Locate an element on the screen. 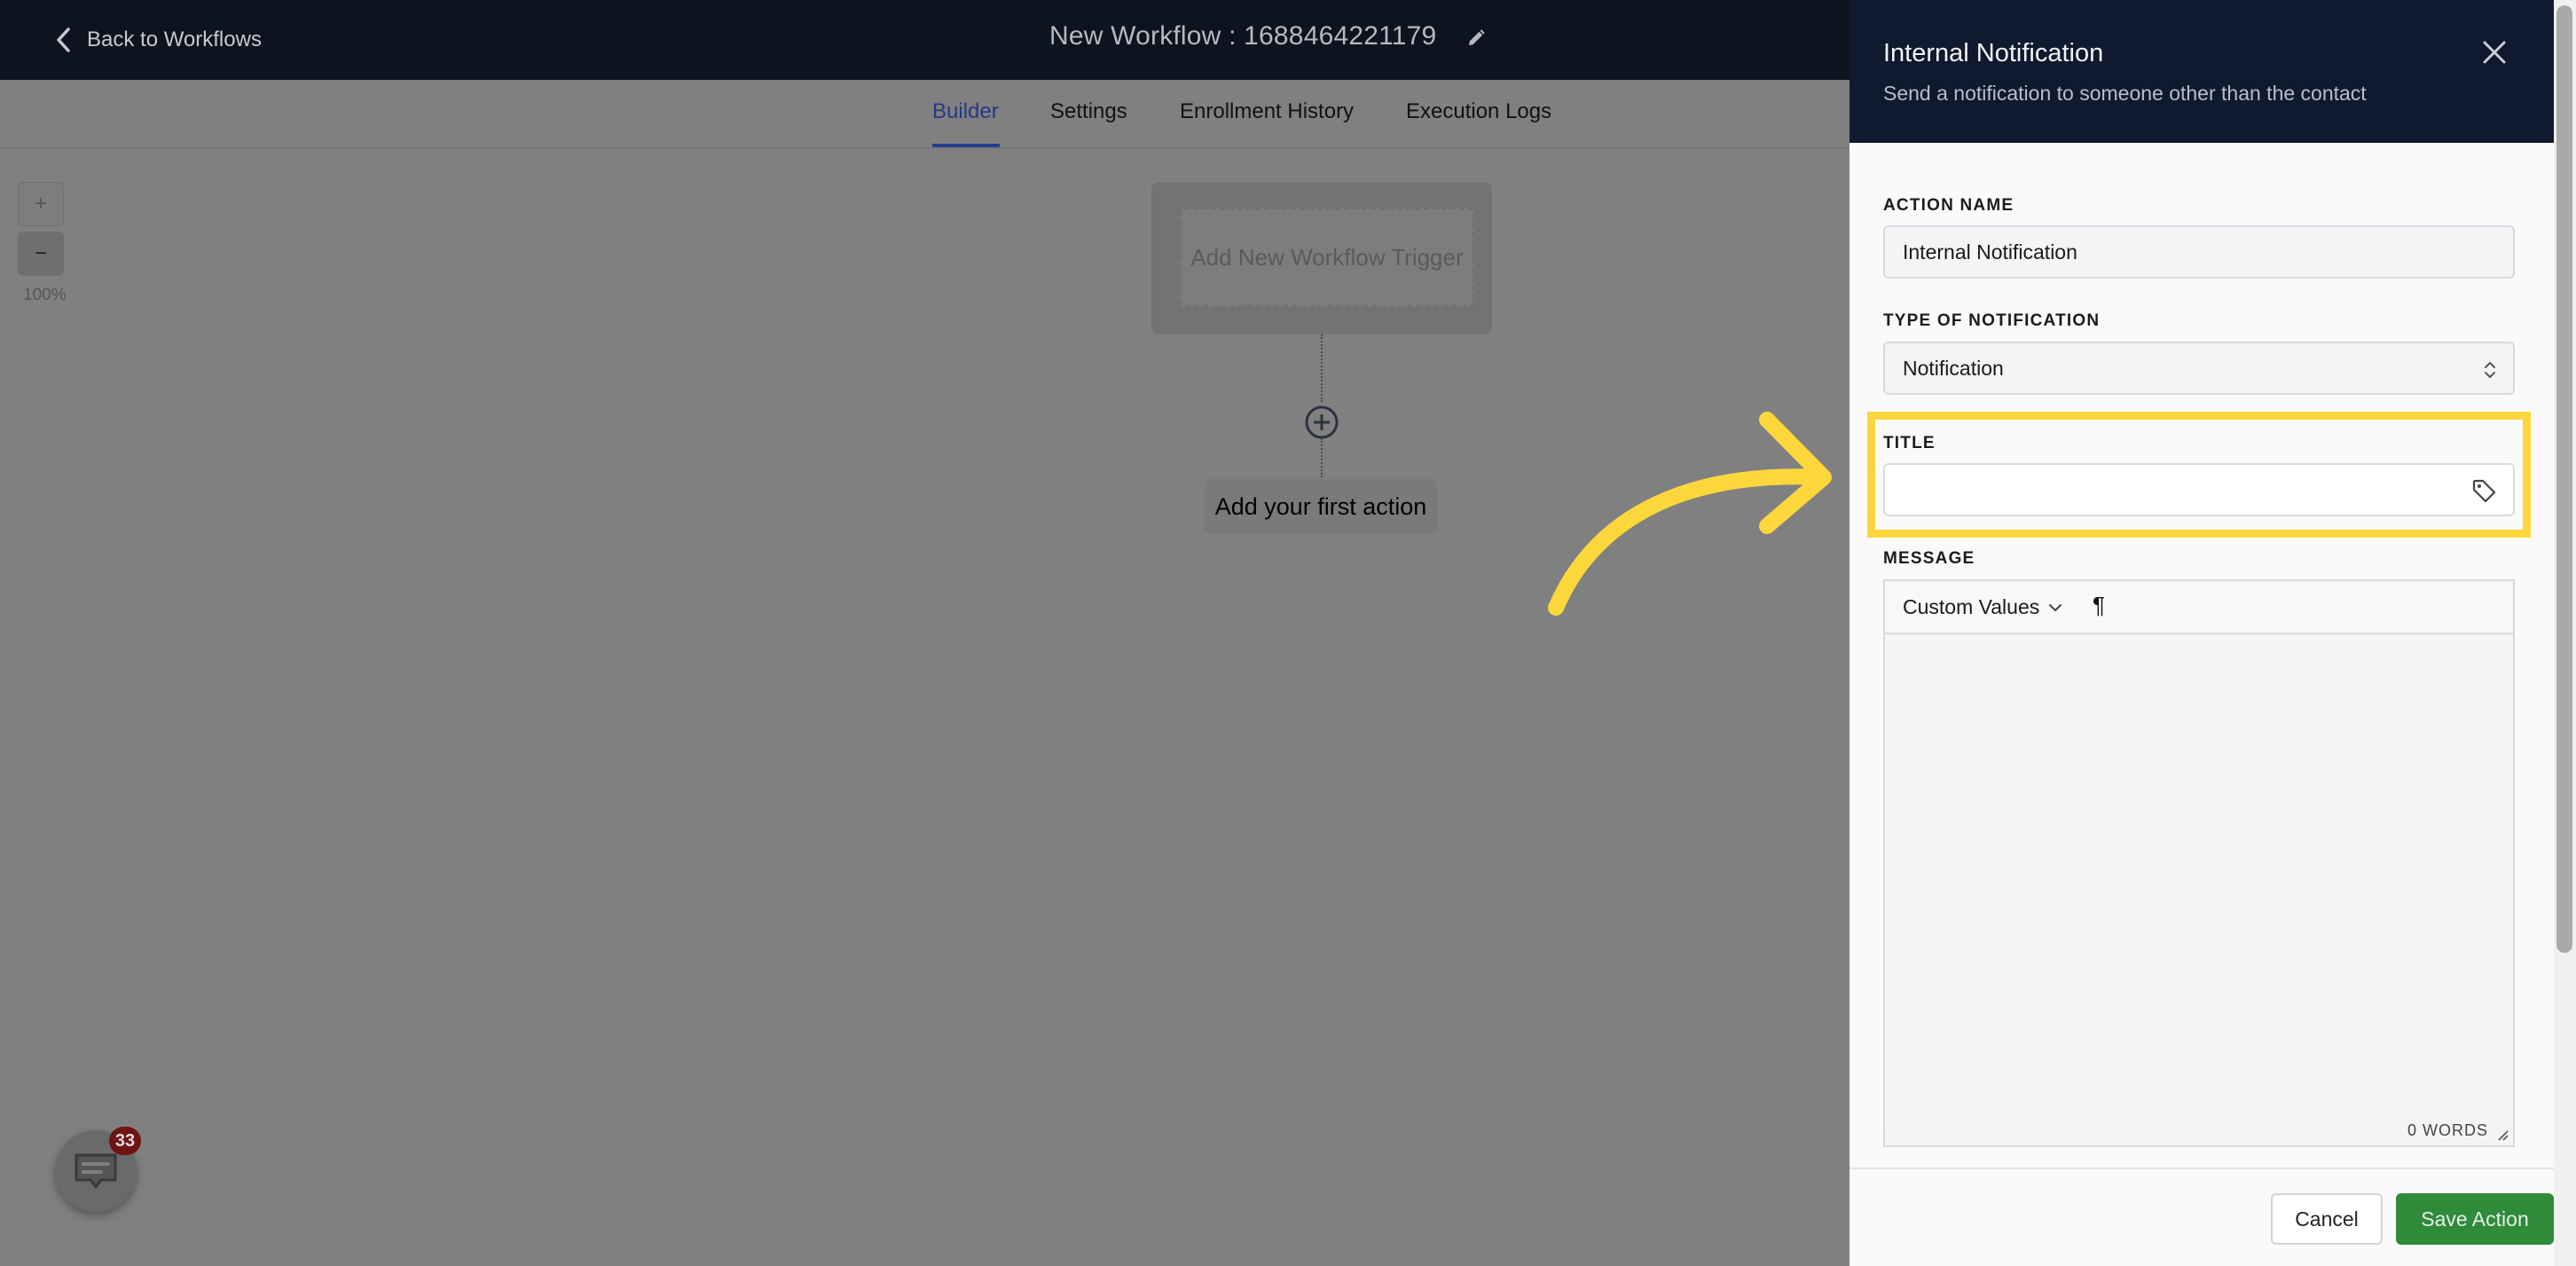 The width and height of the screenshot is (2576, 1266). chevron-left-icon is located at coordinates (63, 40).